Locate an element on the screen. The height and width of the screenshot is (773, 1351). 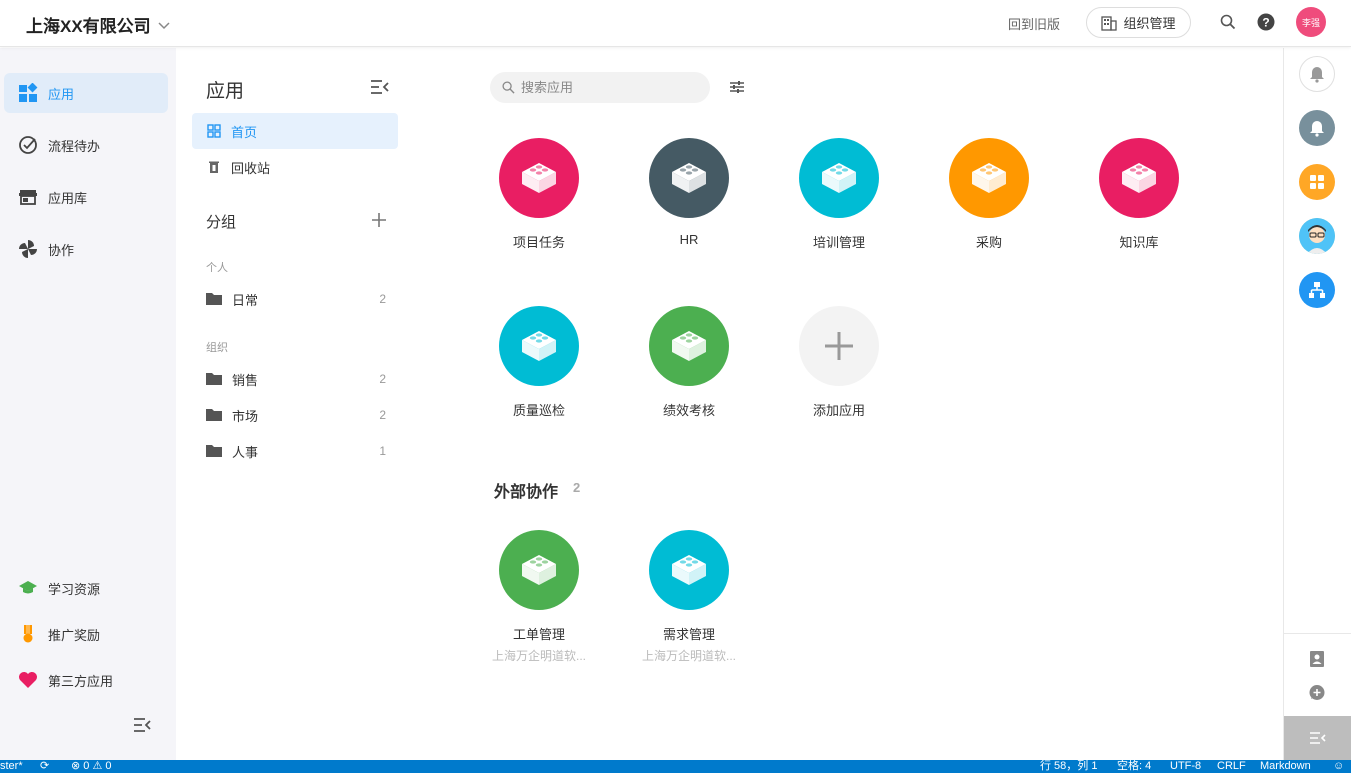
add-app-button: 添加应用 is located at coordinates (839, 362).